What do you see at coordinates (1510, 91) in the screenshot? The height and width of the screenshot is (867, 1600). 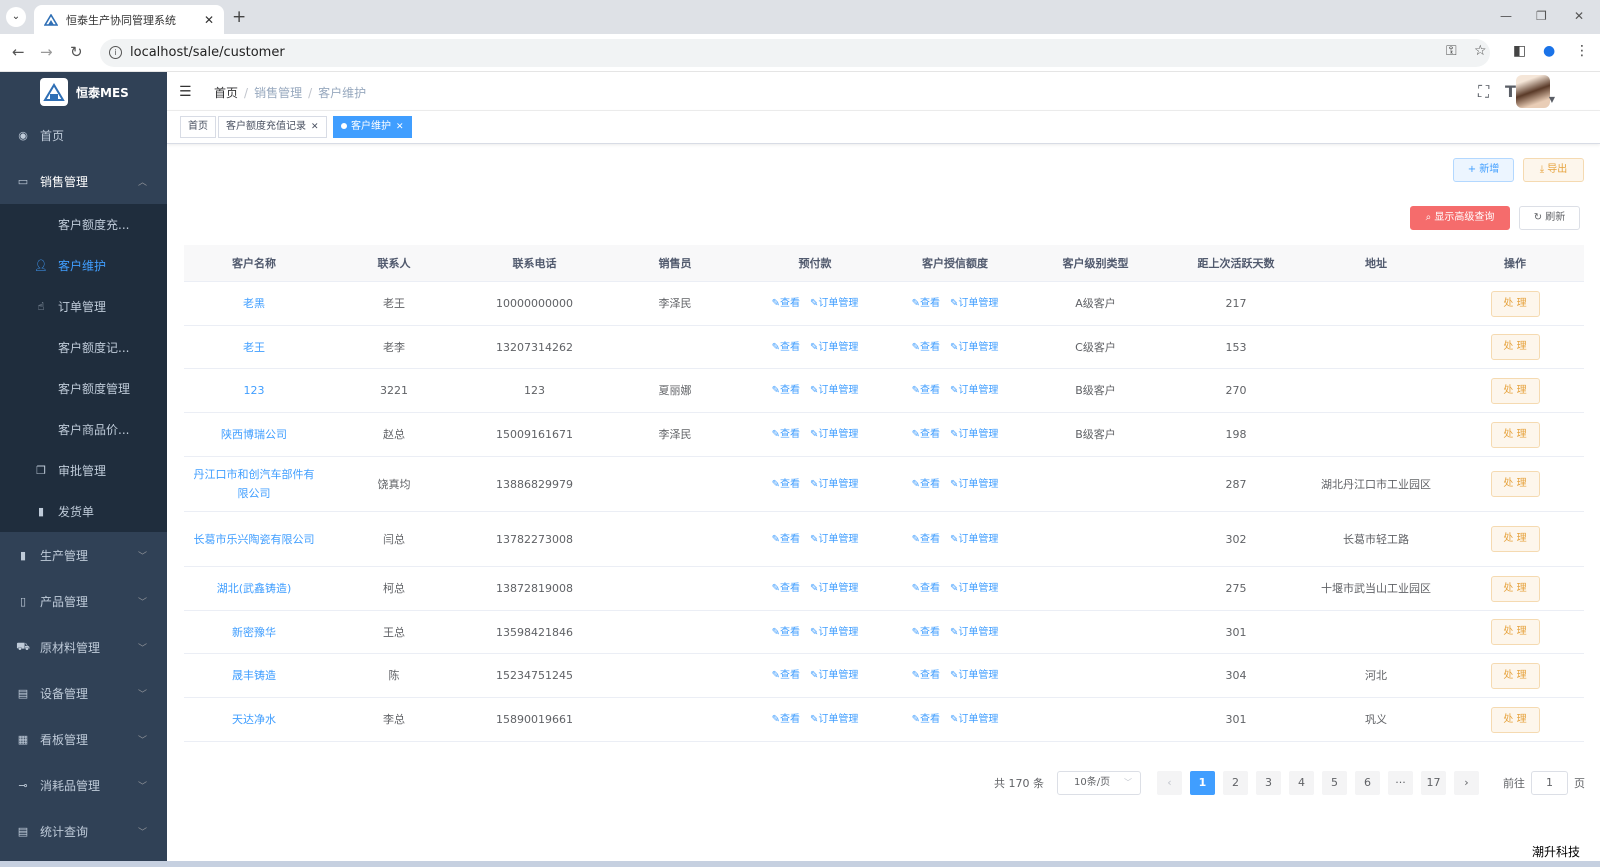 I see `font-size-icon: T` at bounding box center [1510, 91].